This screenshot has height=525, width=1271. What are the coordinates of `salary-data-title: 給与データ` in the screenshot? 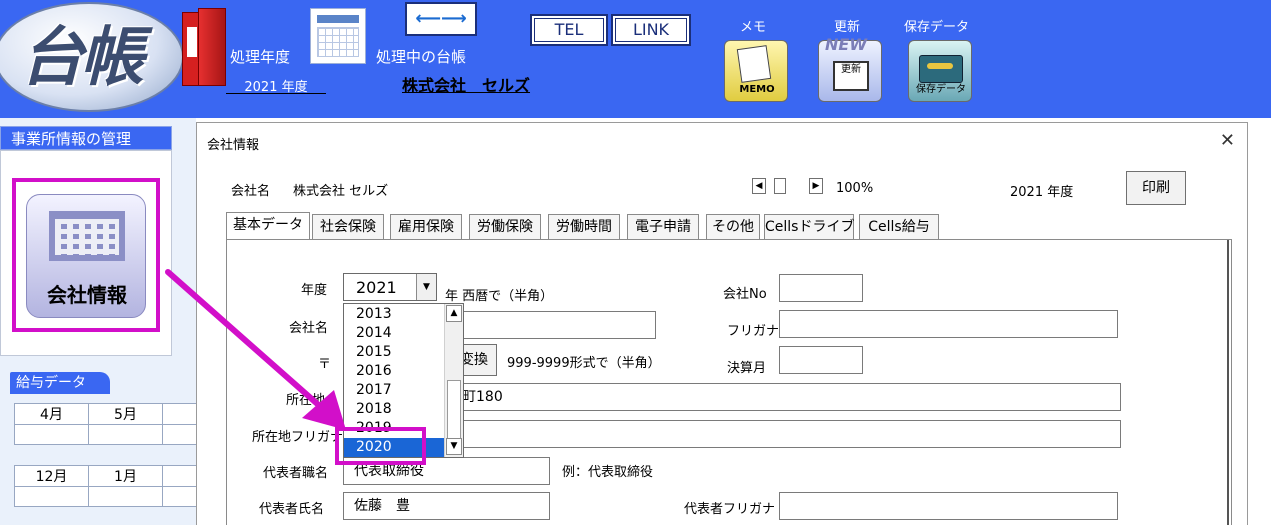 It's located at (60, 383).